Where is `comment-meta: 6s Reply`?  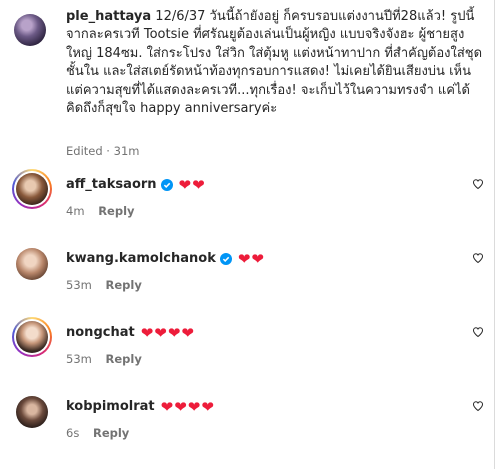 comment-meta: 6s Reply is located at coordinates (97, 433).